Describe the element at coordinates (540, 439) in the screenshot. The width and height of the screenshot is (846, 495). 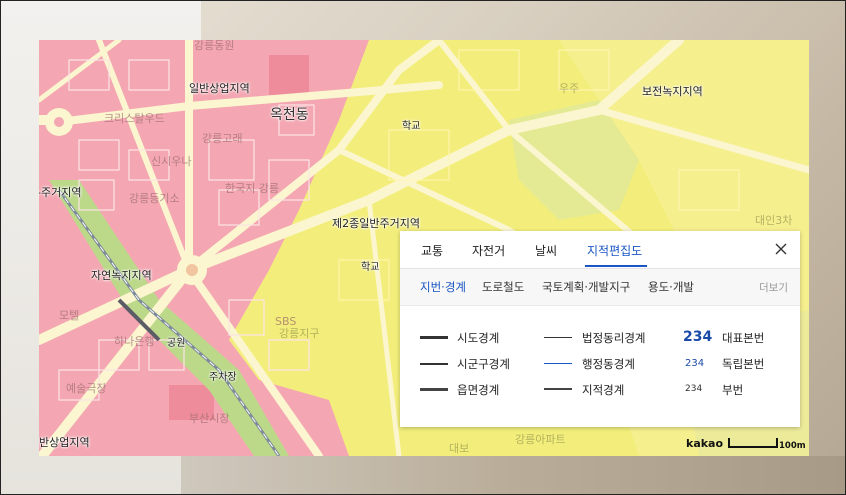
I see `faint-place-label: 강릉아파트` at that location.